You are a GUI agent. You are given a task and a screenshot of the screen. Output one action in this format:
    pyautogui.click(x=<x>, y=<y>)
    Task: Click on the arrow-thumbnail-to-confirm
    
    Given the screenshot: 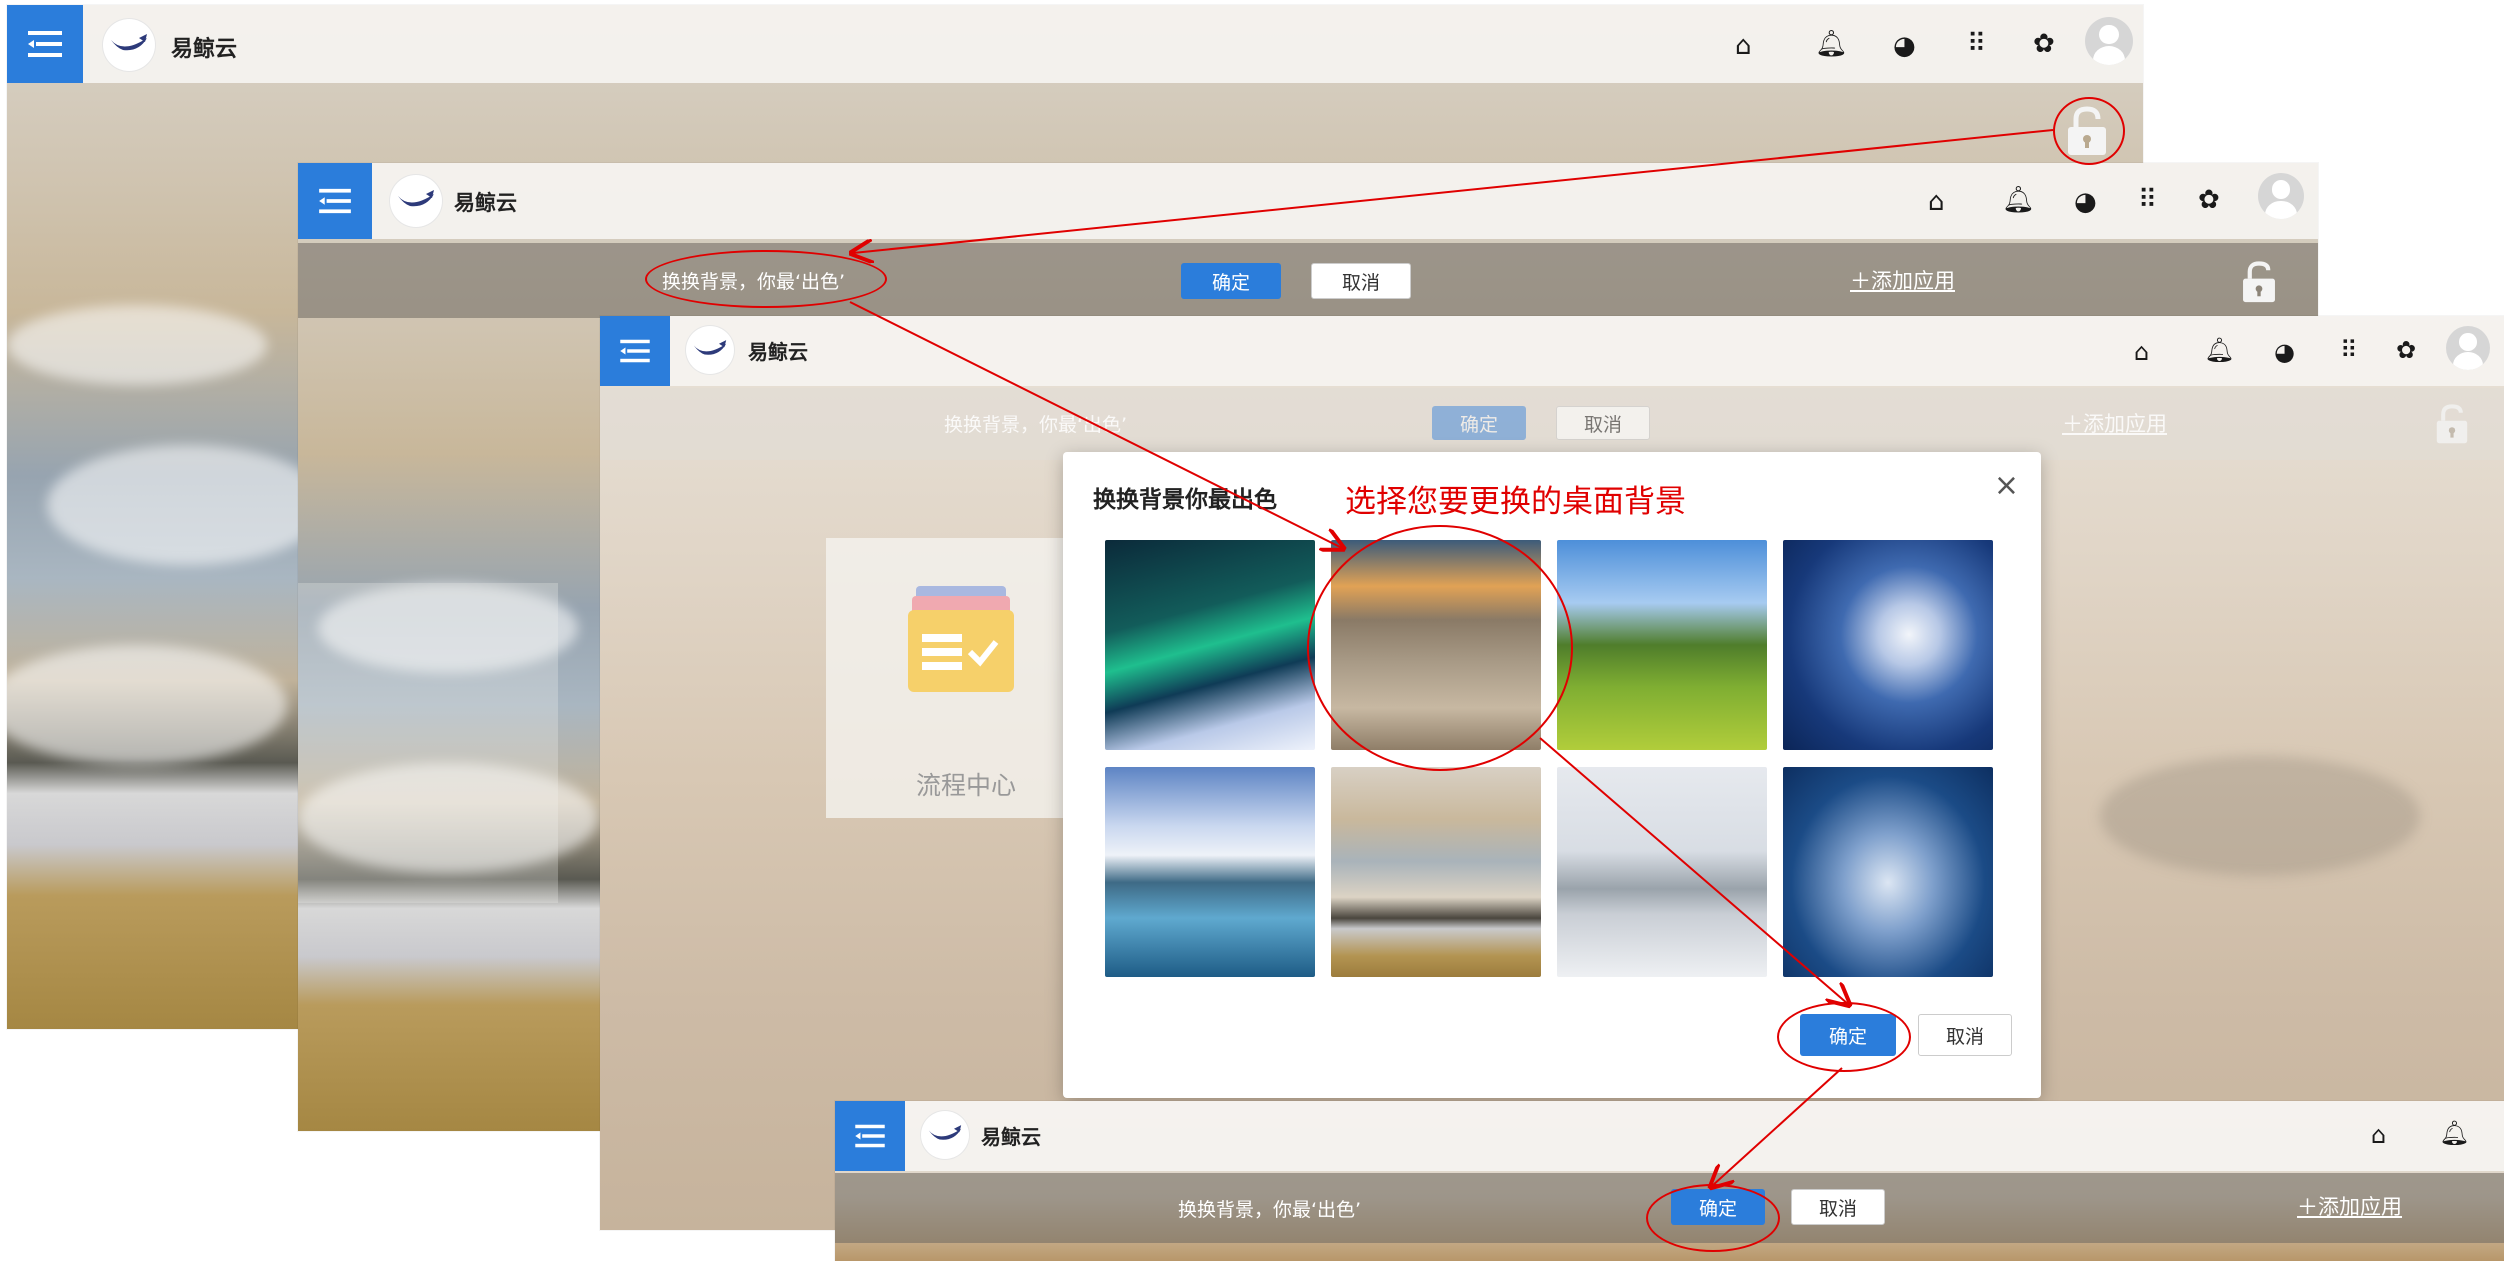 What is the action you would take?
    pyautogui.click(x=1693, y=870)
    